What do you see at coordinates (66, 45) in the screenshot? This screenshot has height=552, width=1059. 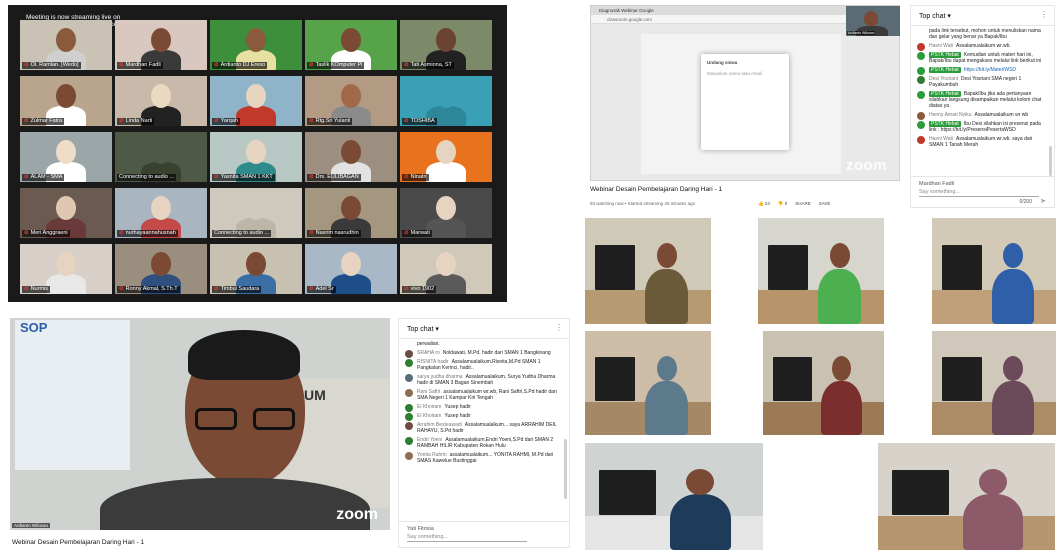 I see `participant-tile: ⊘ Ol. Ramlan. [Wedo]` at bounding box center [66, 45].